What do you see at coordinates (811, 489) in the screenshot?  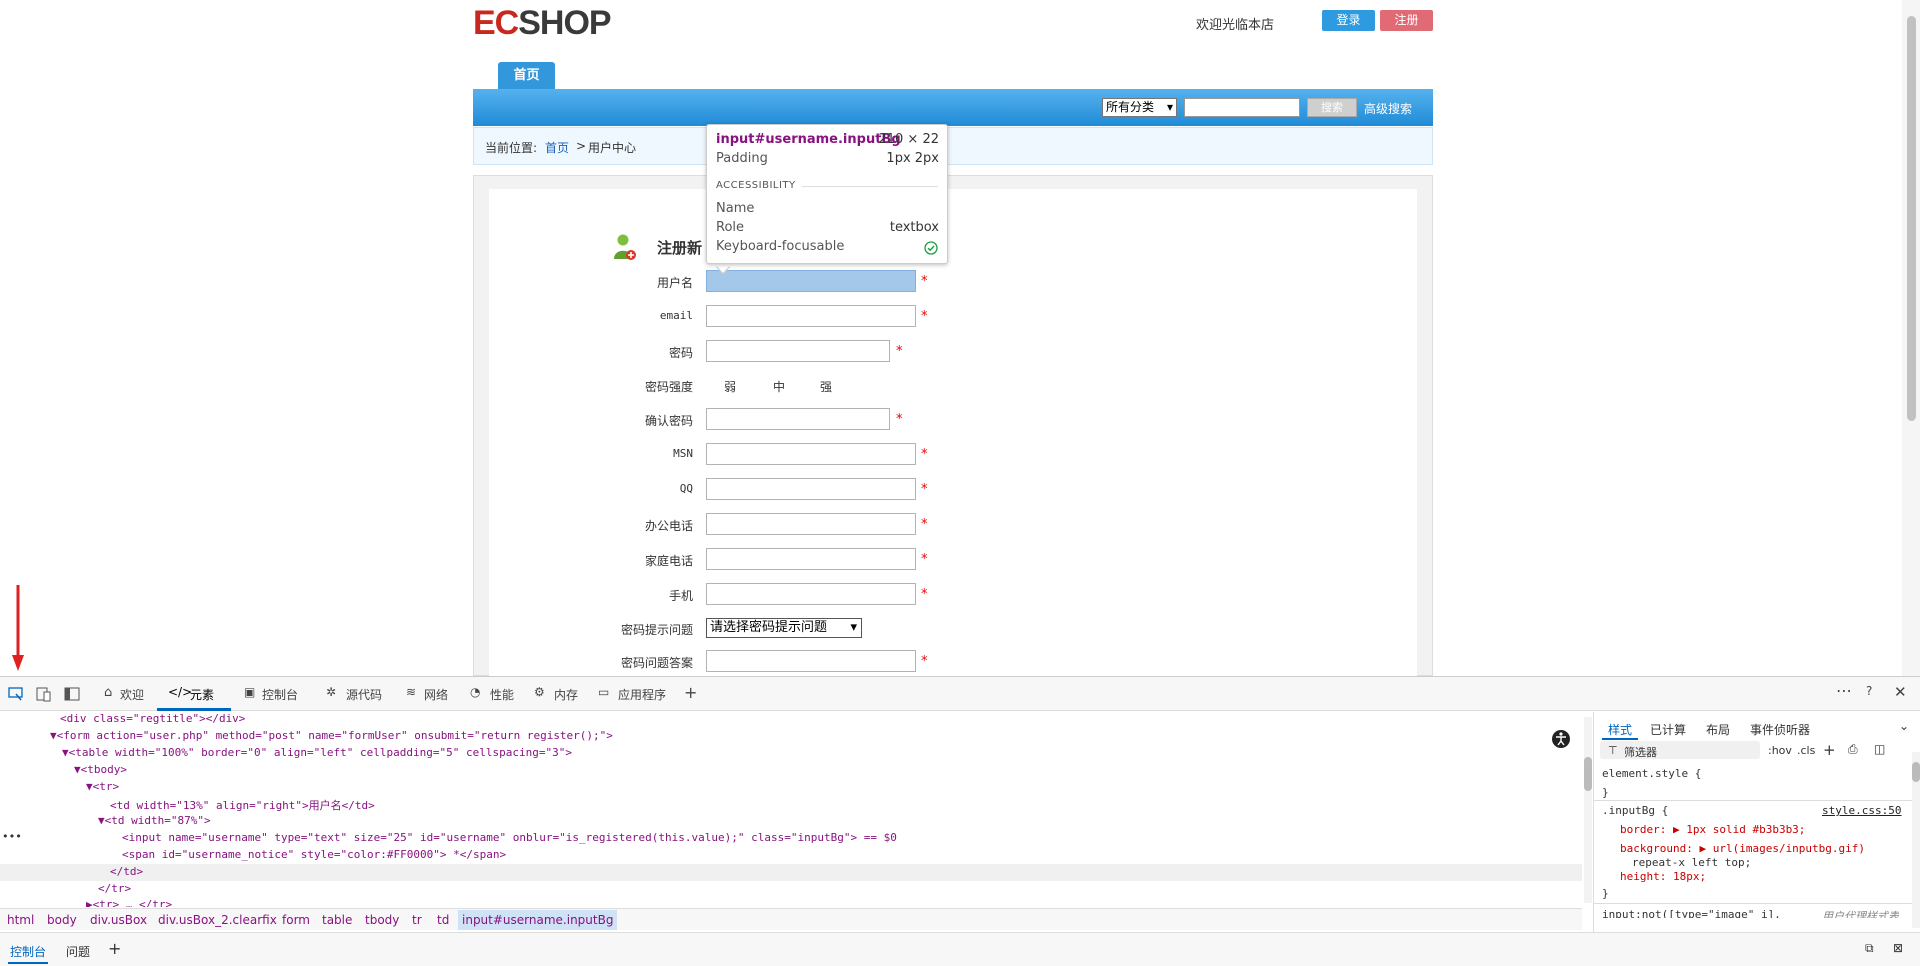 I see `qq-input` at bounding box center [811, 489].